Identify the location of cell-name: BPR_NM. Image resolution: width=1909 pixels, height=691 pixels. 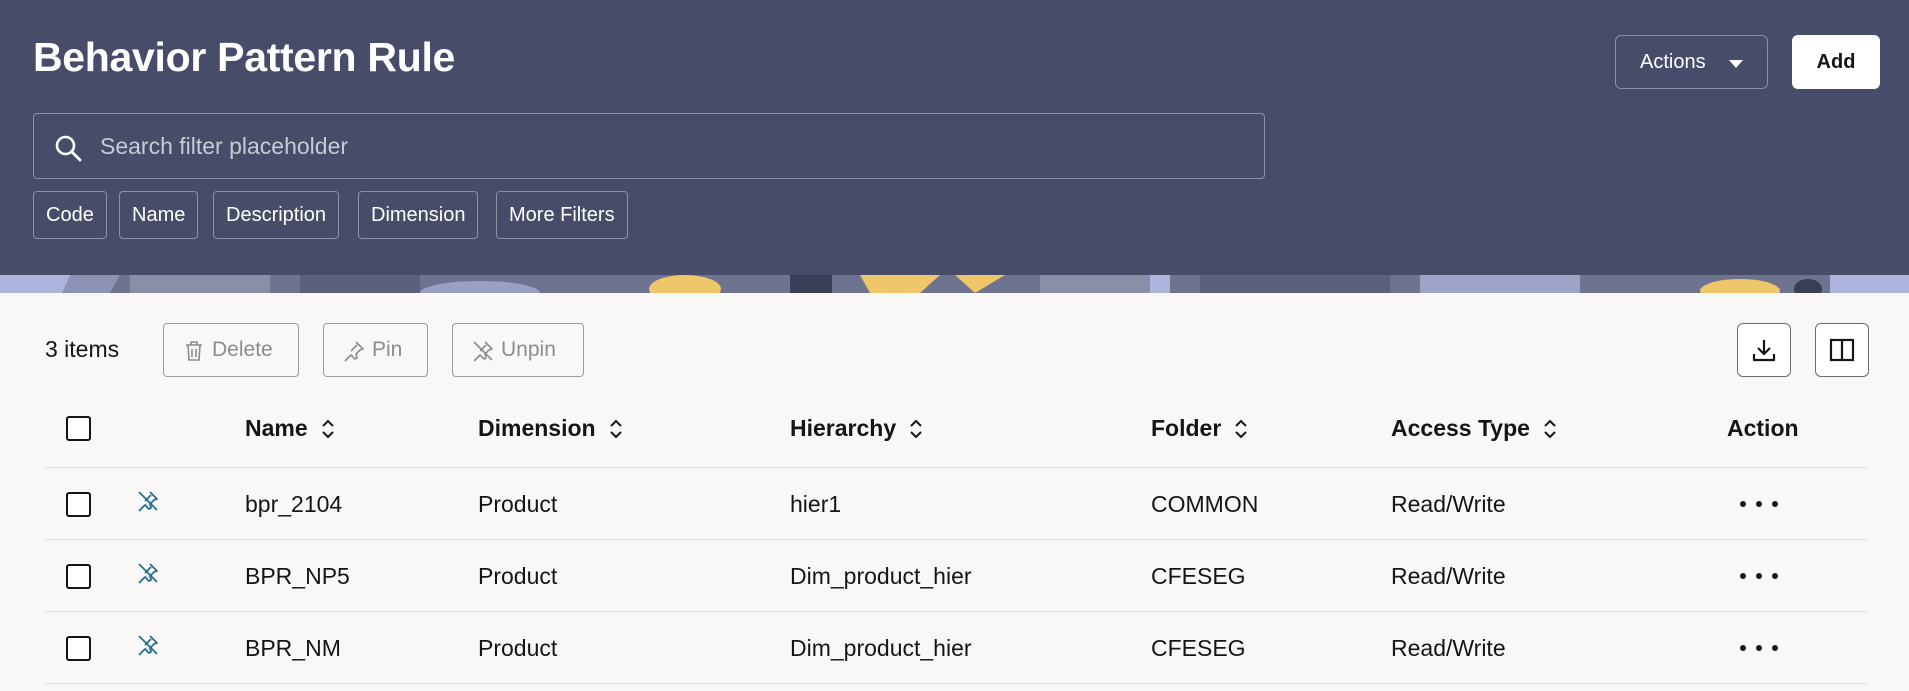
(293, 648).